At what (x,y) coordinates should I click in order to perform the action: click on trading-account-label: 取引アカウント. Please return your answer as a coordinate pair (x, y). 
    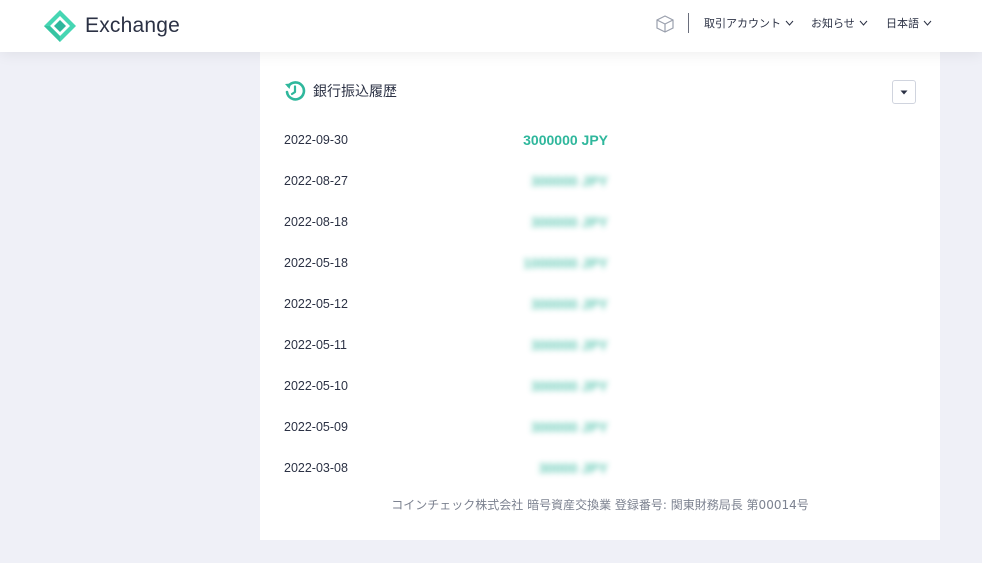
    Looking at the image, I should click on (742, 23).